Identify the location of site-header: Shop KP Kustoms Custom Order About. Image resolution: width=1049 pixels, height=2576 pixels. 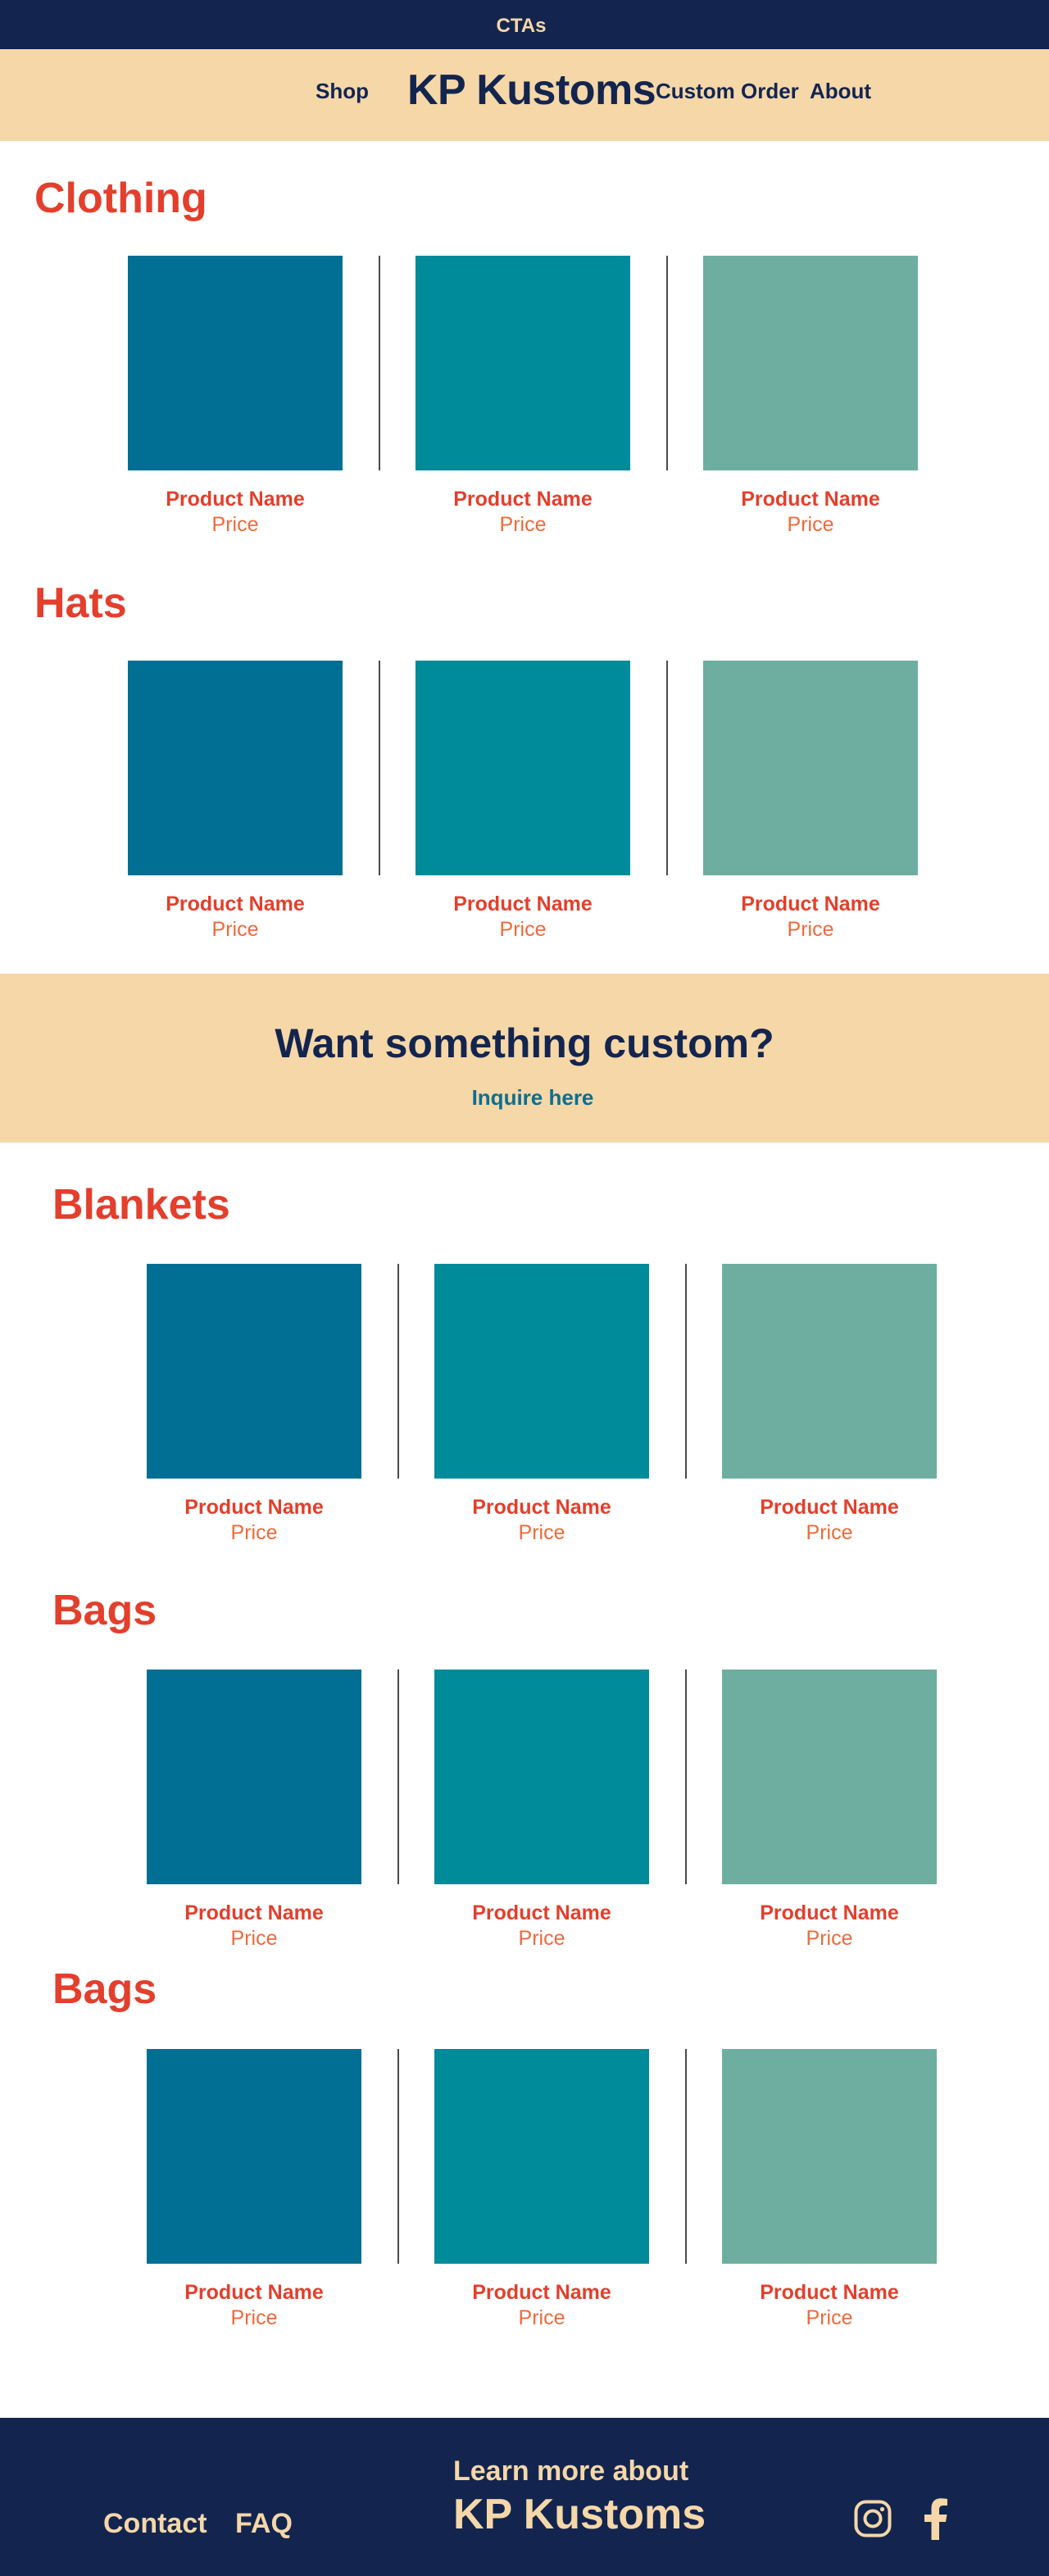
(524, 95).